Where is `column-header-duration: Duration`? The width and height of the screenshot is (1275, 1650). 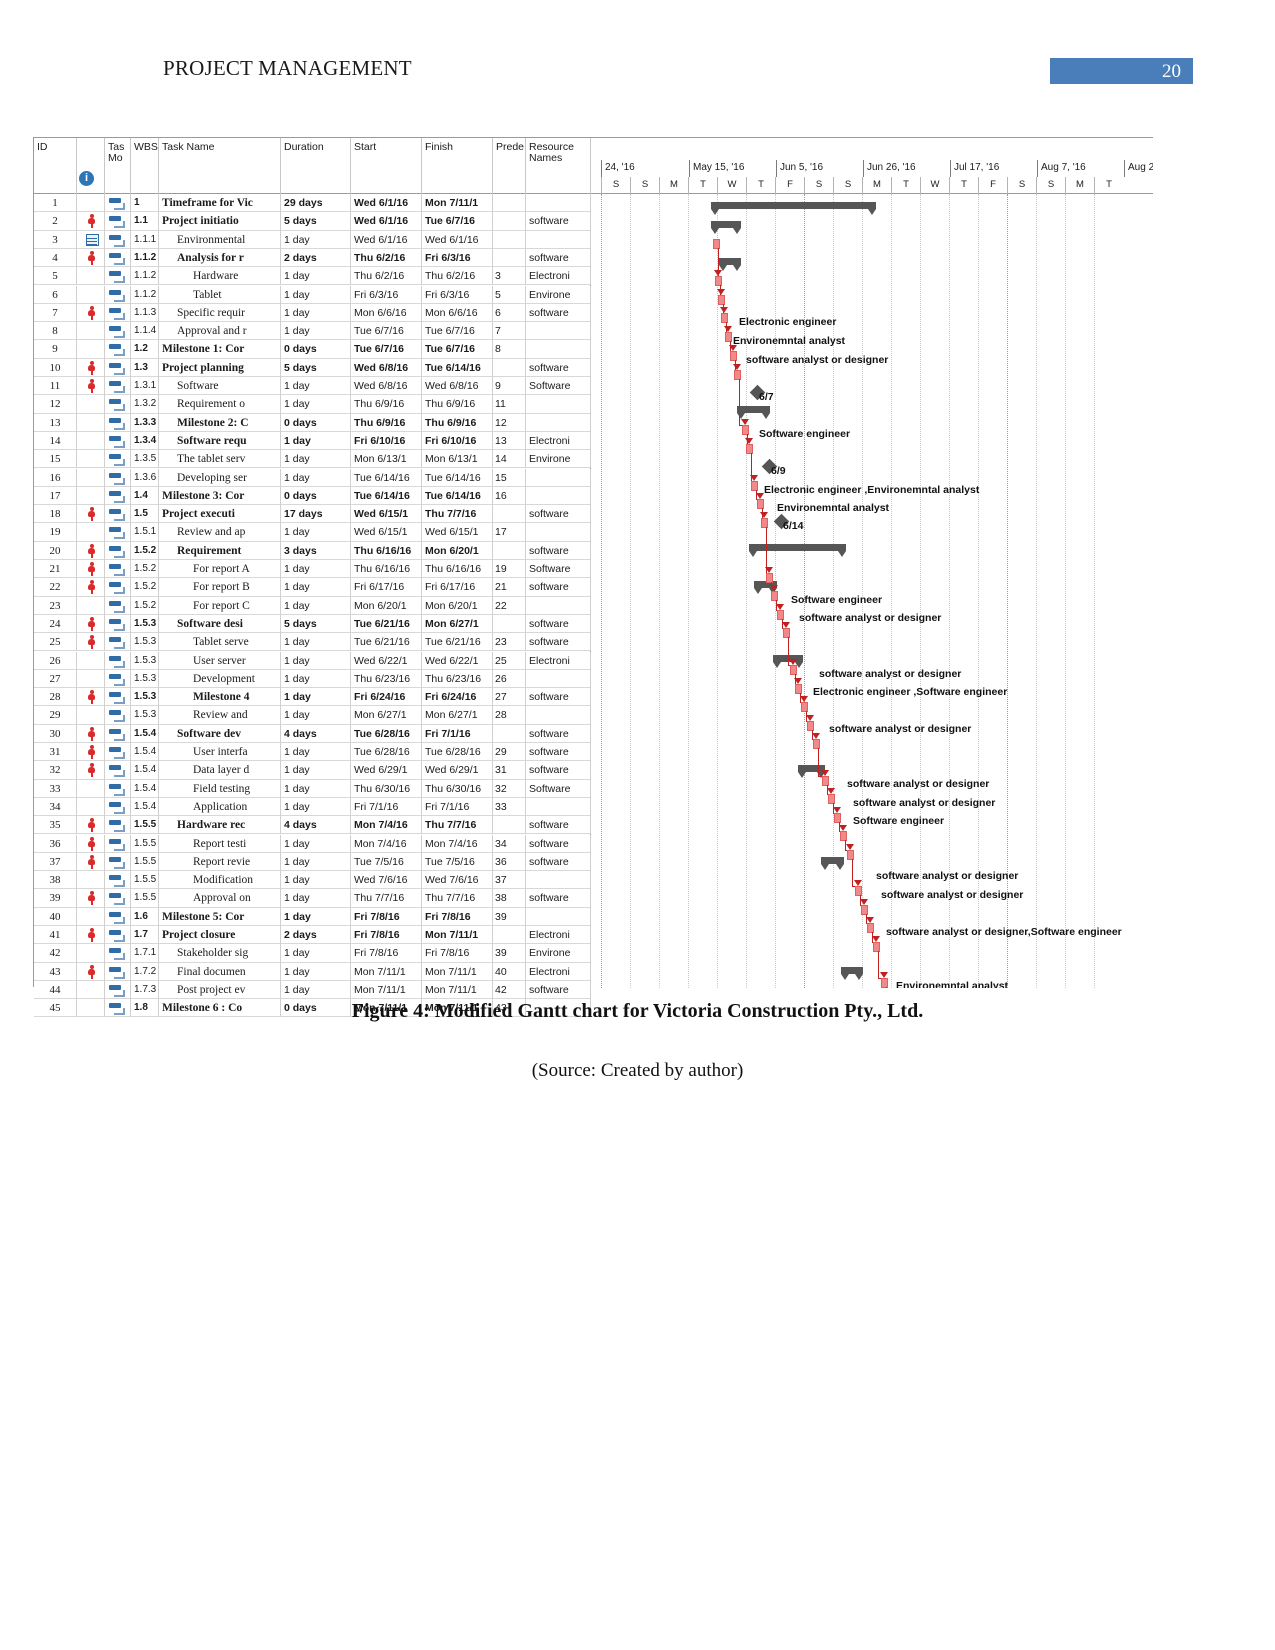
column-header-duration: Duration is located at coordinates (316, 166).